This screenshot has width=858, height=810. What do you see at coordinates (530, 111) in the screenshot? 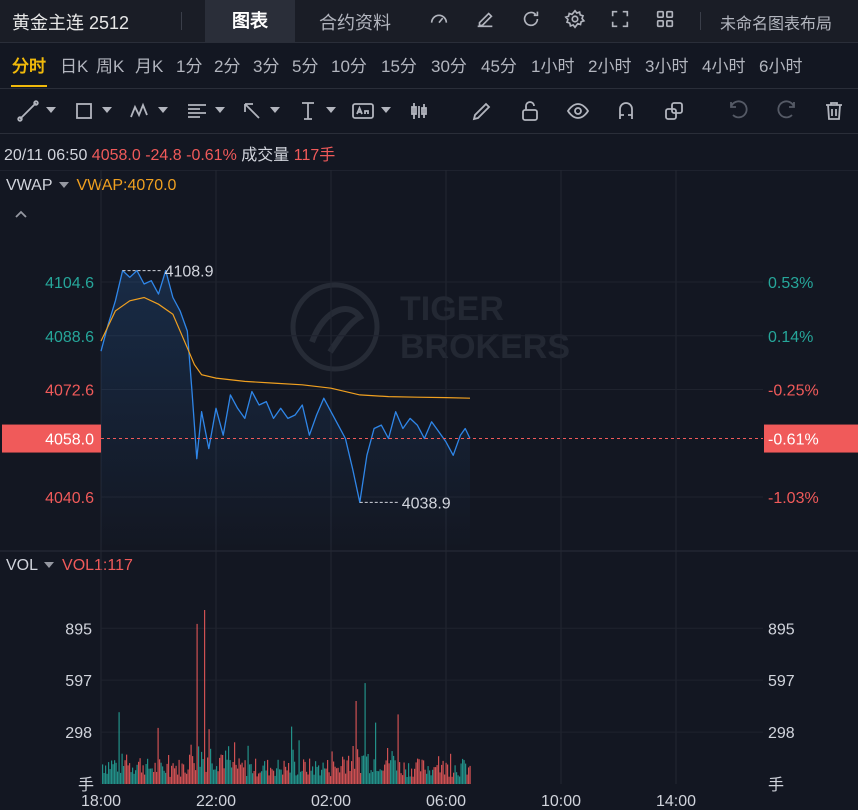
I see `unlock-icon` at bounding box center [530, 111].